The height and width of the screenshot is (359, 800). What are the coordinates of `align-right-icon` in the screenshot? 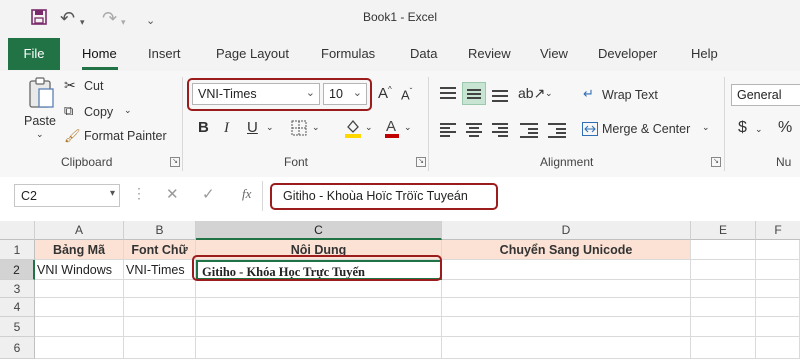 It's located at (500, 130).